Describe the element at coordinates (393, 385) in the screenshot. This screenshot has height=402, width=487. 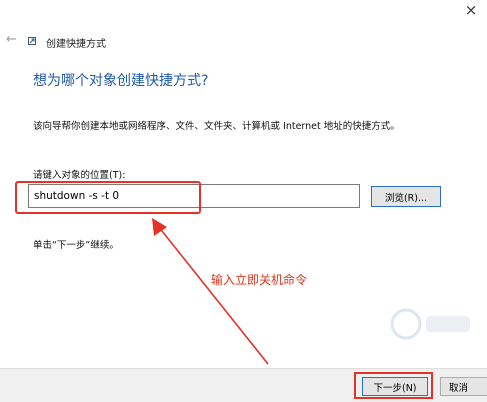
I see `highlight-box-next` at that location.